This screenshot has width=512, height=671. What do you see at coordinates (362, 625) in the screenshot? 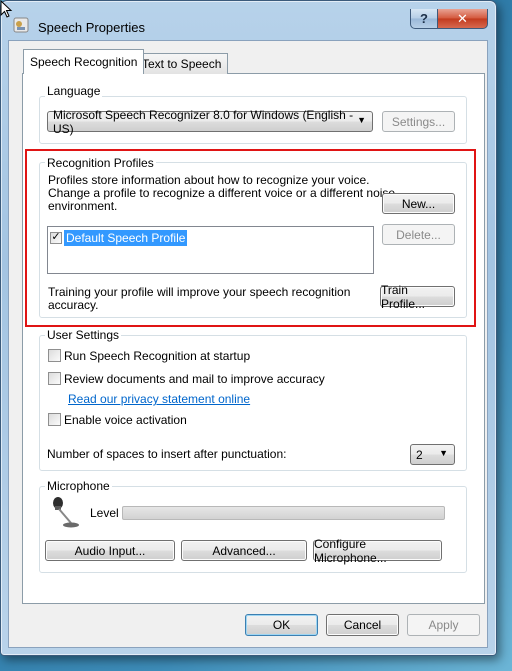
I see `cancel-button: Cancel` at bounding box center [362, 625].